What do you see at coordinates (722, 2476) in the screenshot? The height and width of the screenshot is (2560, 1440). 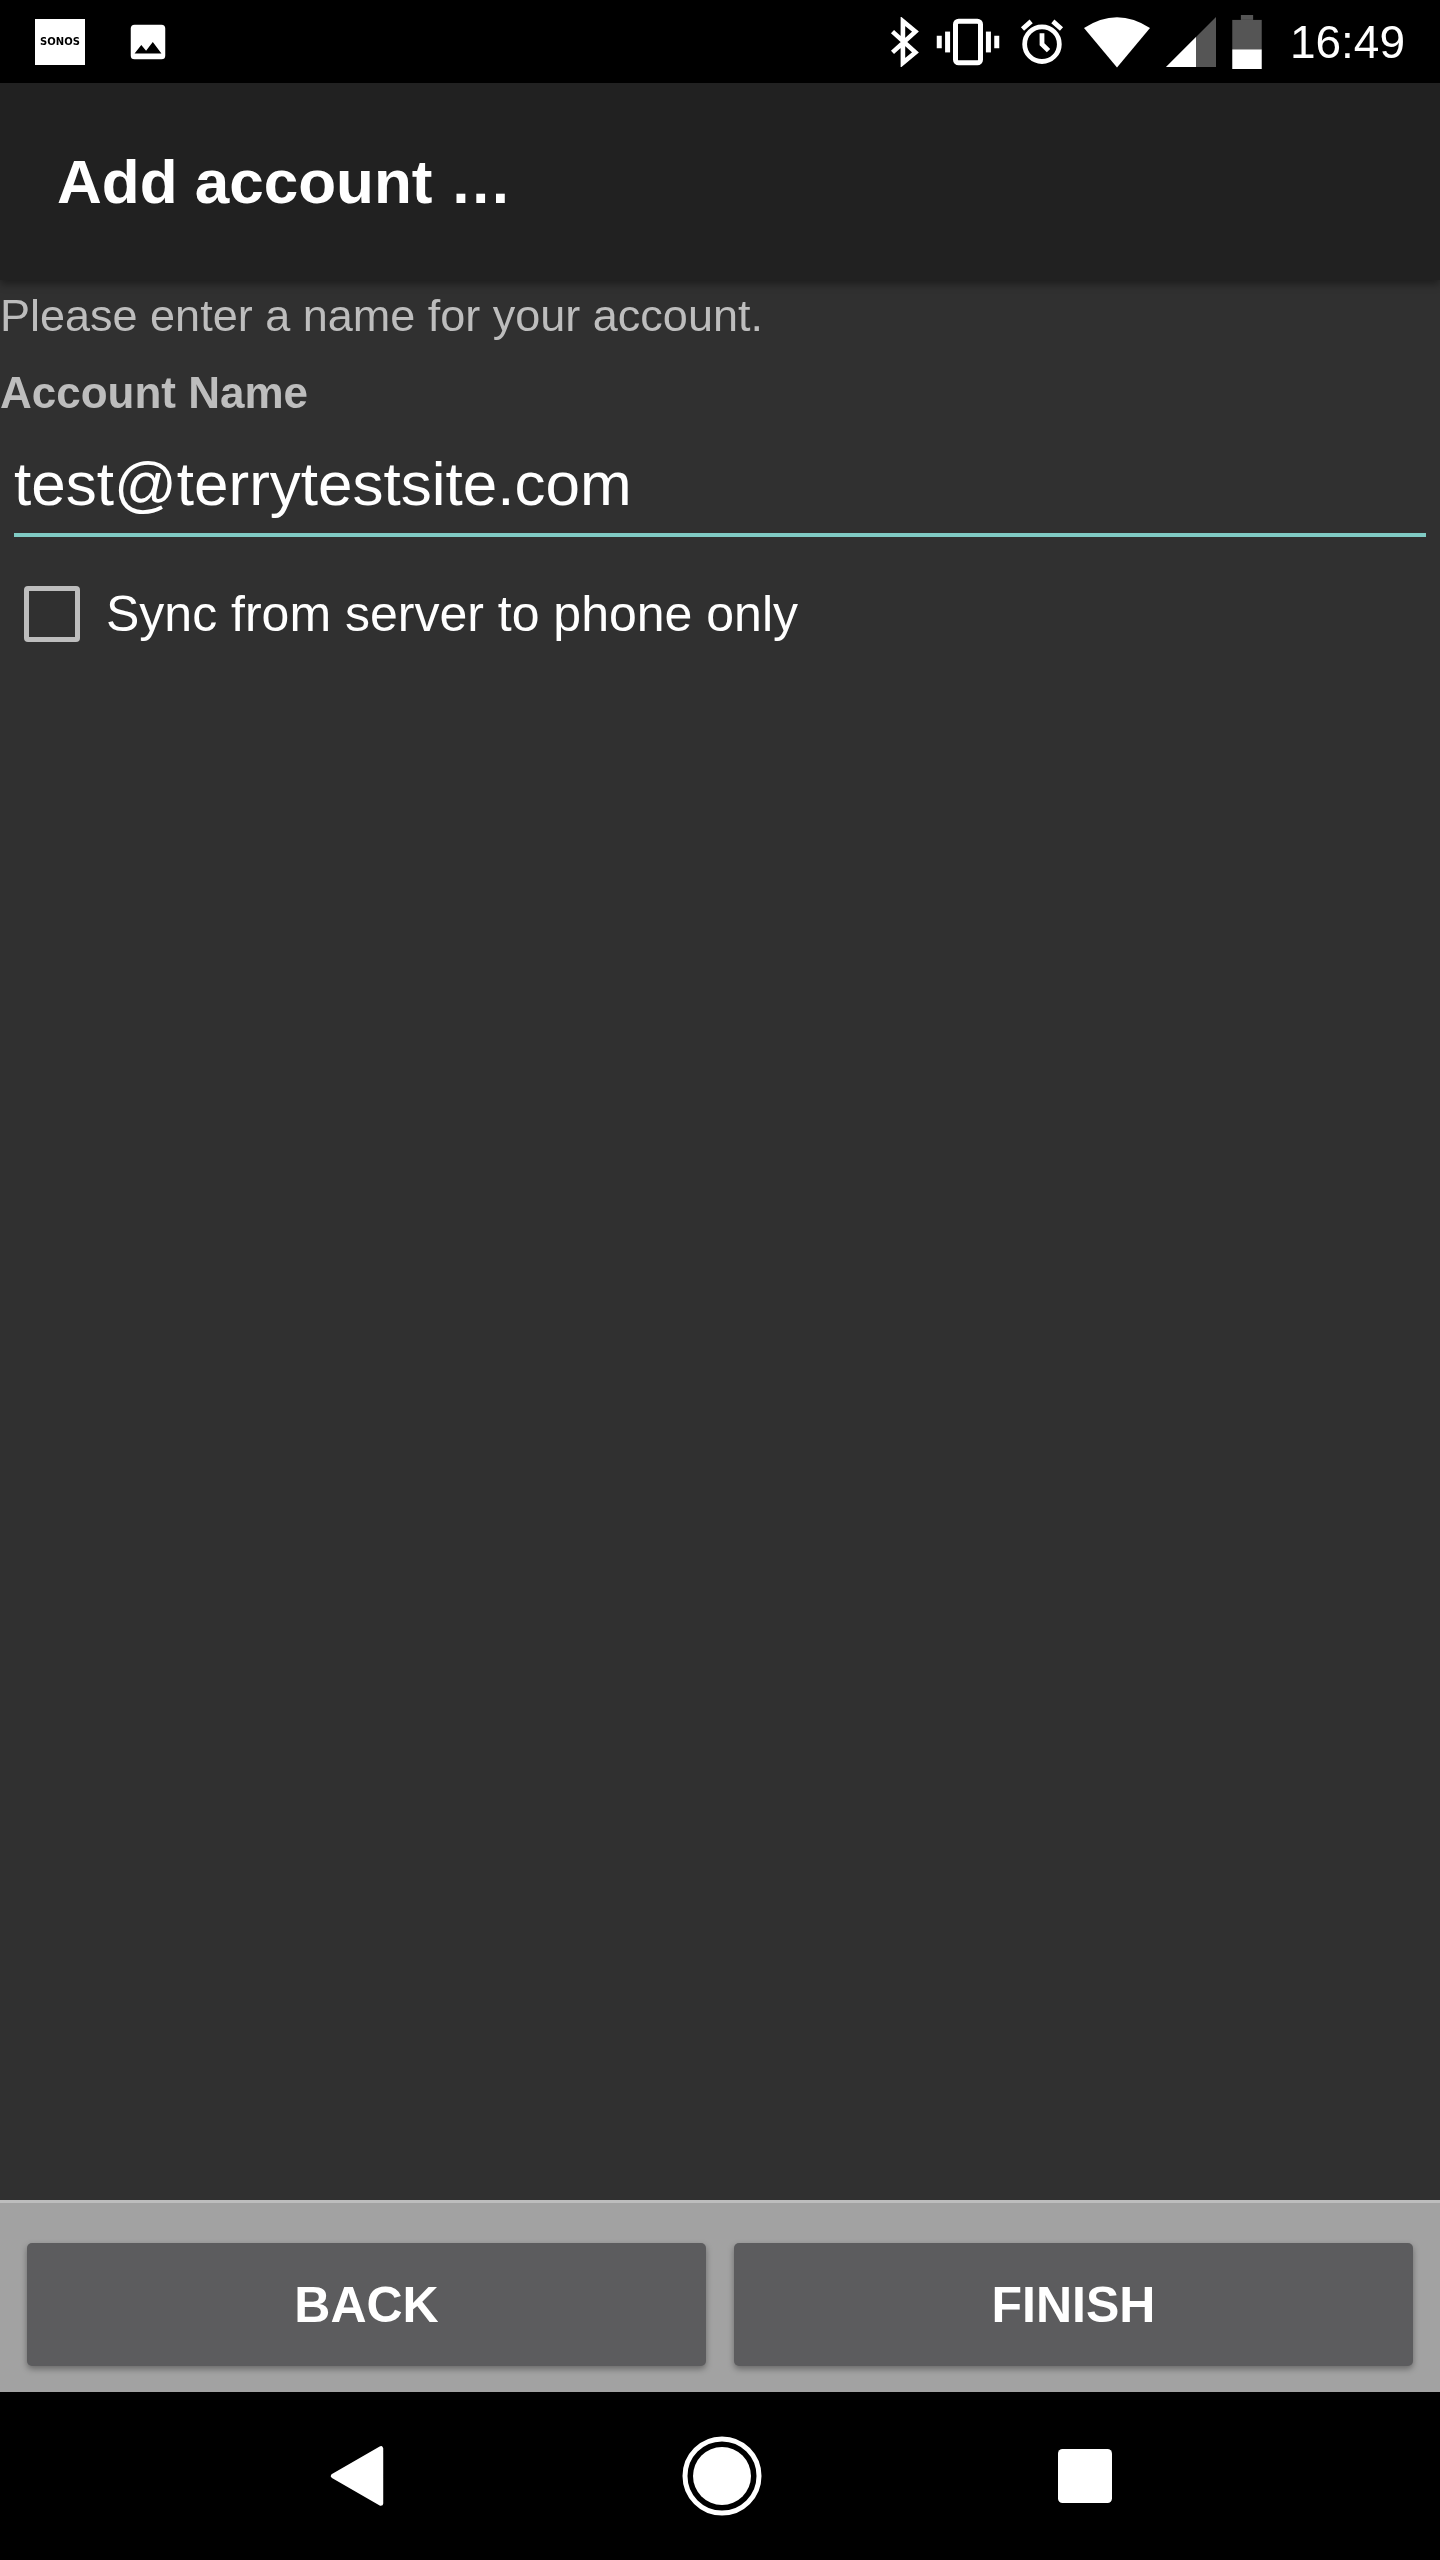 I see `home-icon` at bounding box center [722, 2476].